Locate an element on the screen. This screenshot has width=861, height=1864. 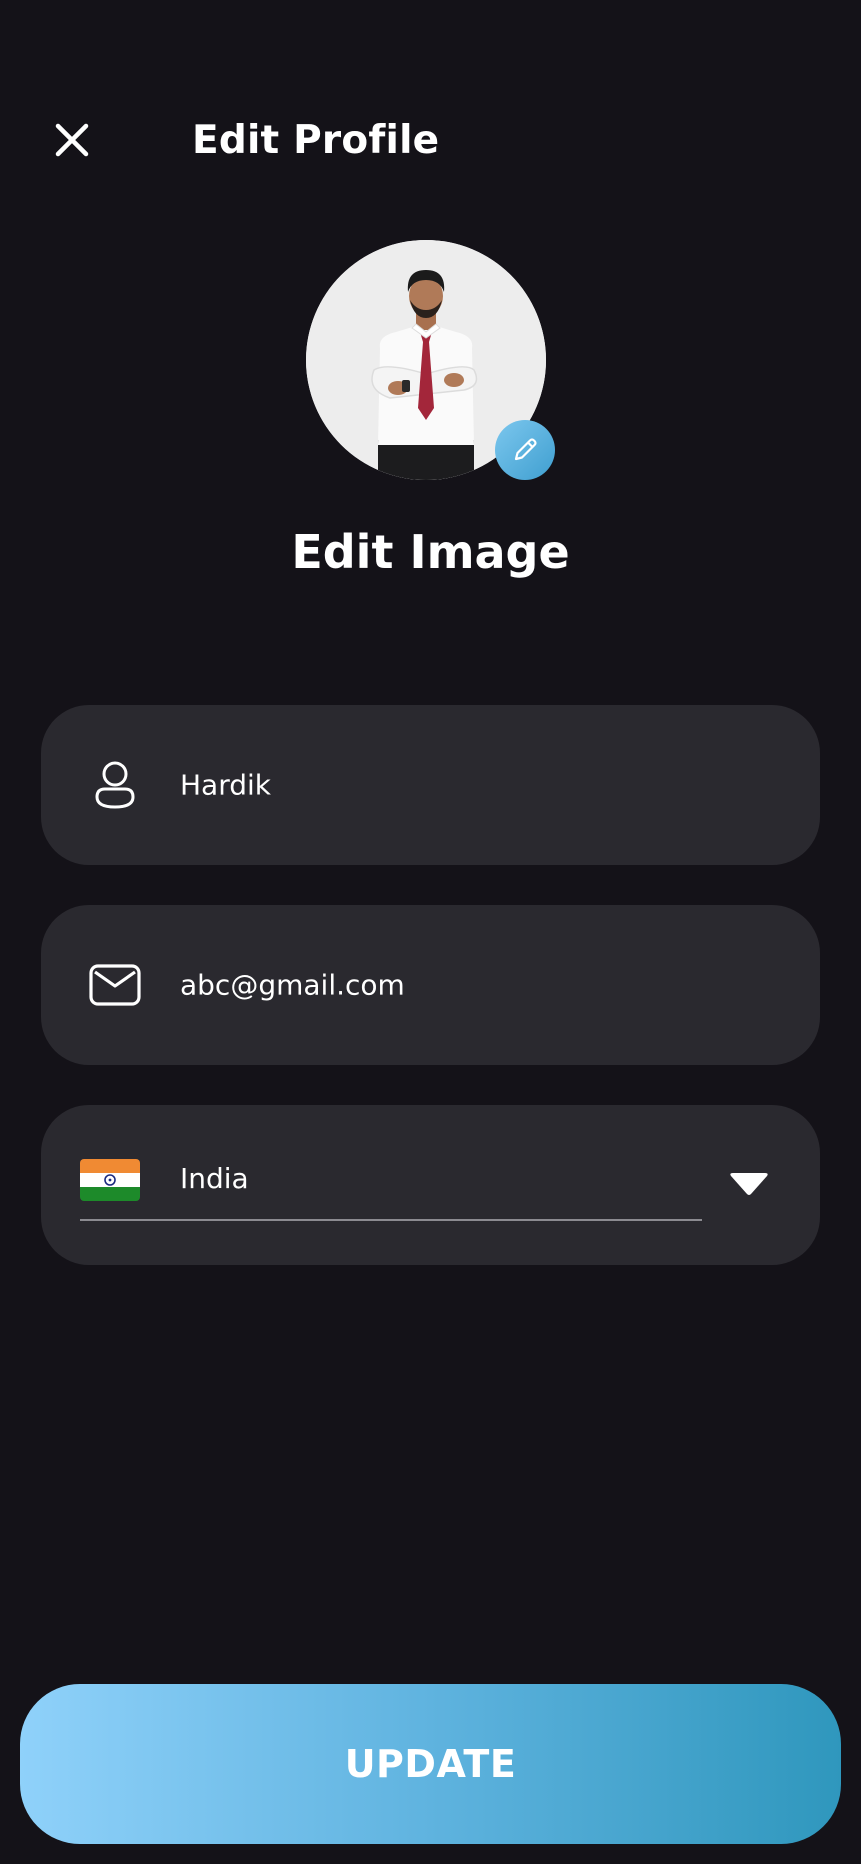
pencil-icon is located at coordinates (525, 449).